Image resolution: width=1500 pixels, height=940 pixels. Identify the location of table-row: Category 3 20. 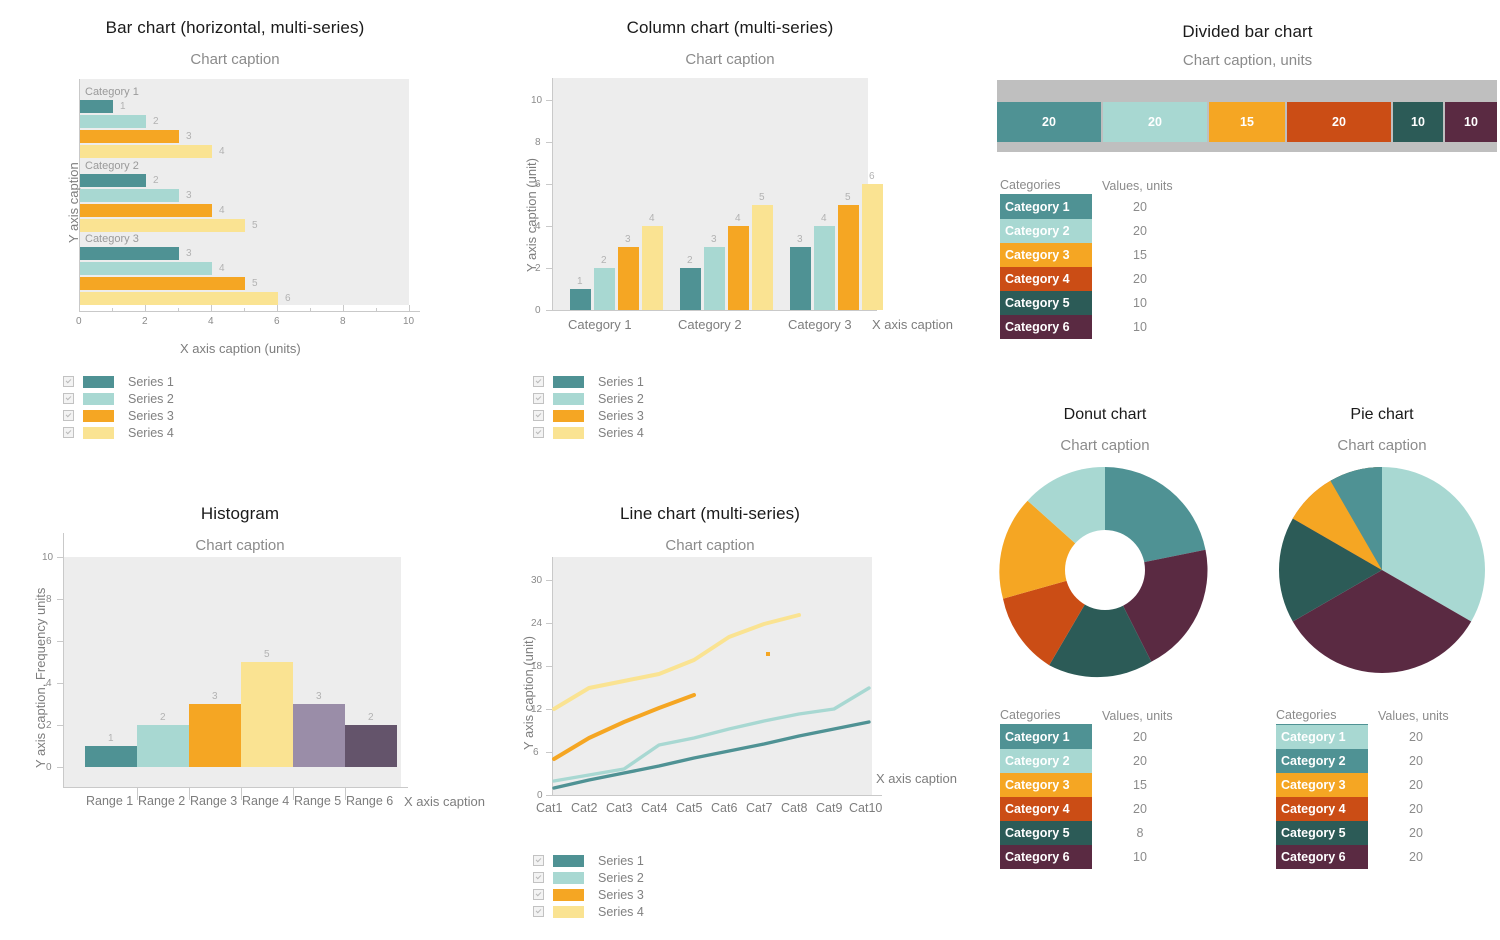
(1370, 785).